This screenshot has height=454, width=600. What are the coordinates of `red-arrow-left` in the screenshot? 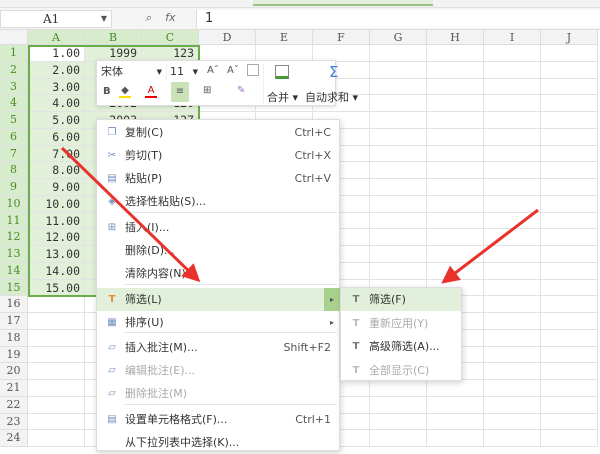 It's located at (130, 214).